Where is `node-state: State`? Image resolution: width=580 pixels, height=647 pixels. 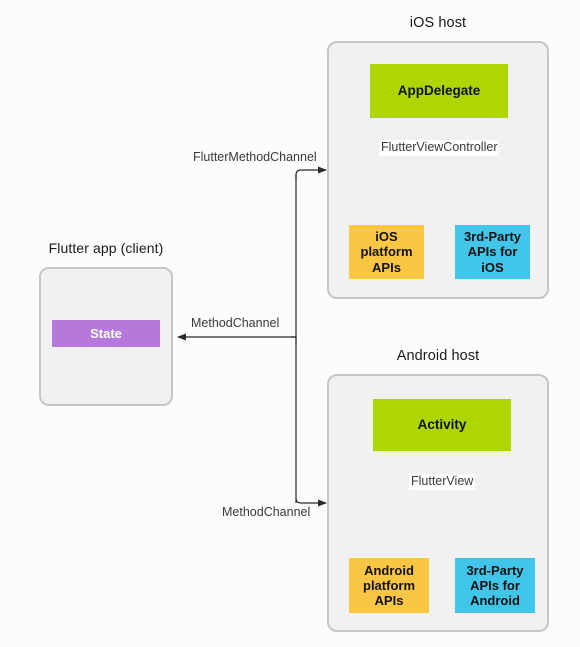 node-state: State is located at coordinates (106, 333).